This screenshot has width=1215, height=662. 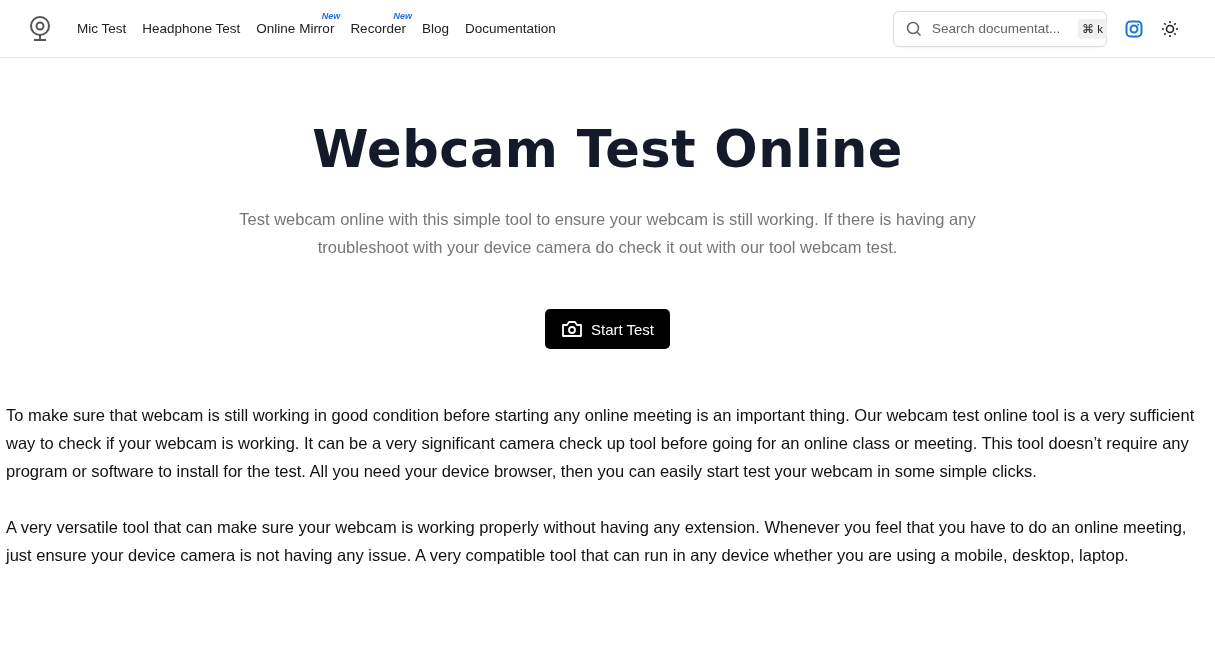 What do you see at coordinates (378, 28) in the screenshot?
I see `nav-link: Recorder` at bounding box center [378, 28].